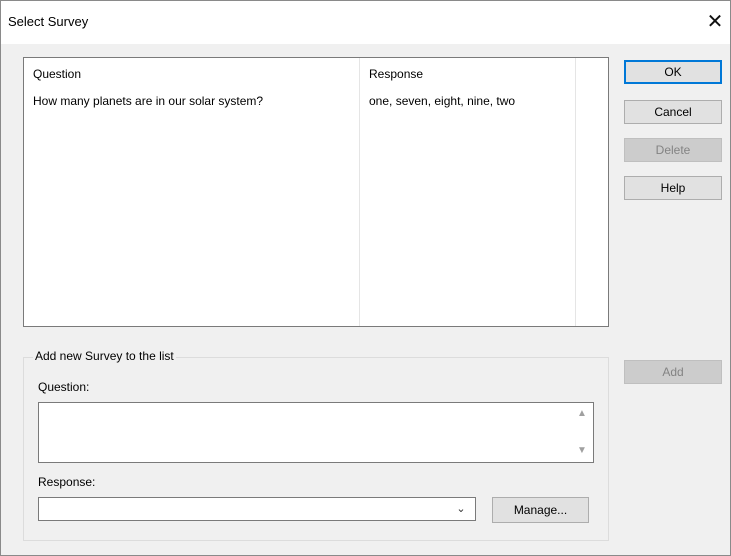 This screenshot has width=731, height=556. I want to click on column-header-question: Question, so click(57, 74).